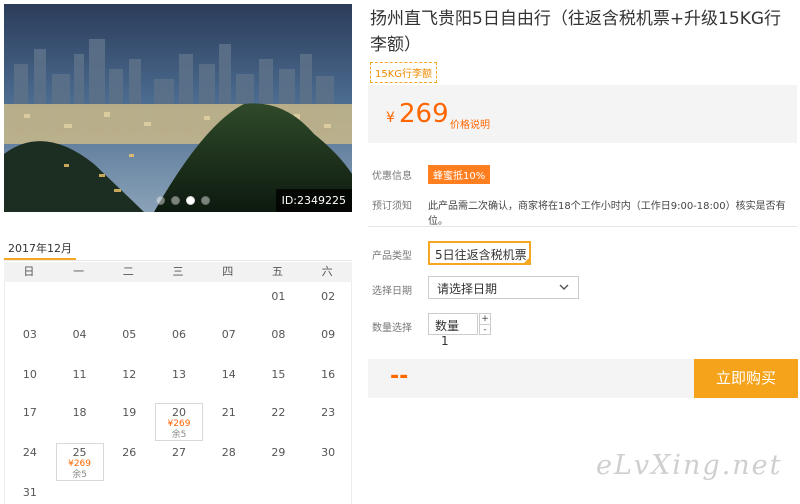 The height and width of the screenshot is (504, 800). What do you see at coordinates (29, 334) in the screenshot?
I see `day-number: 03` at bounding box center [29, 334].